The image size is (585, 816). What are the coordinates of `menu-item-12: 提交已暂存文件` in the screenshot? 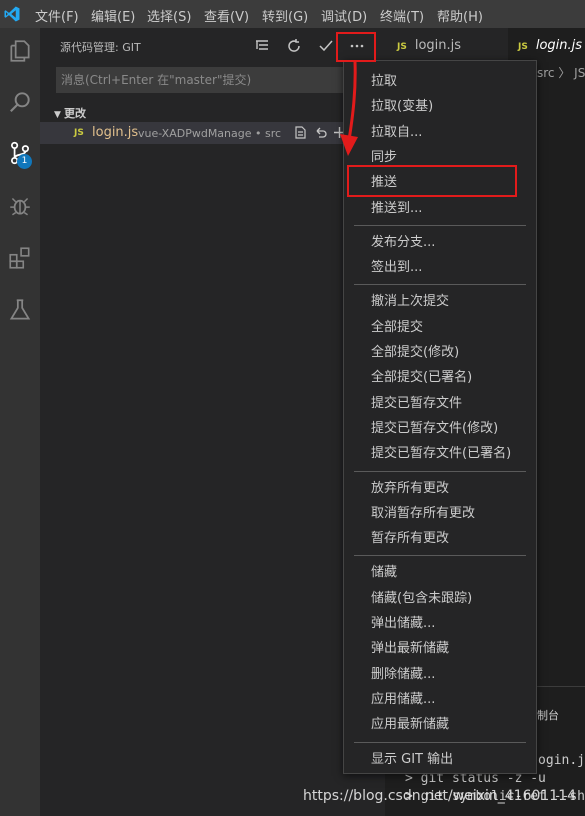 It's located at (440, 404).